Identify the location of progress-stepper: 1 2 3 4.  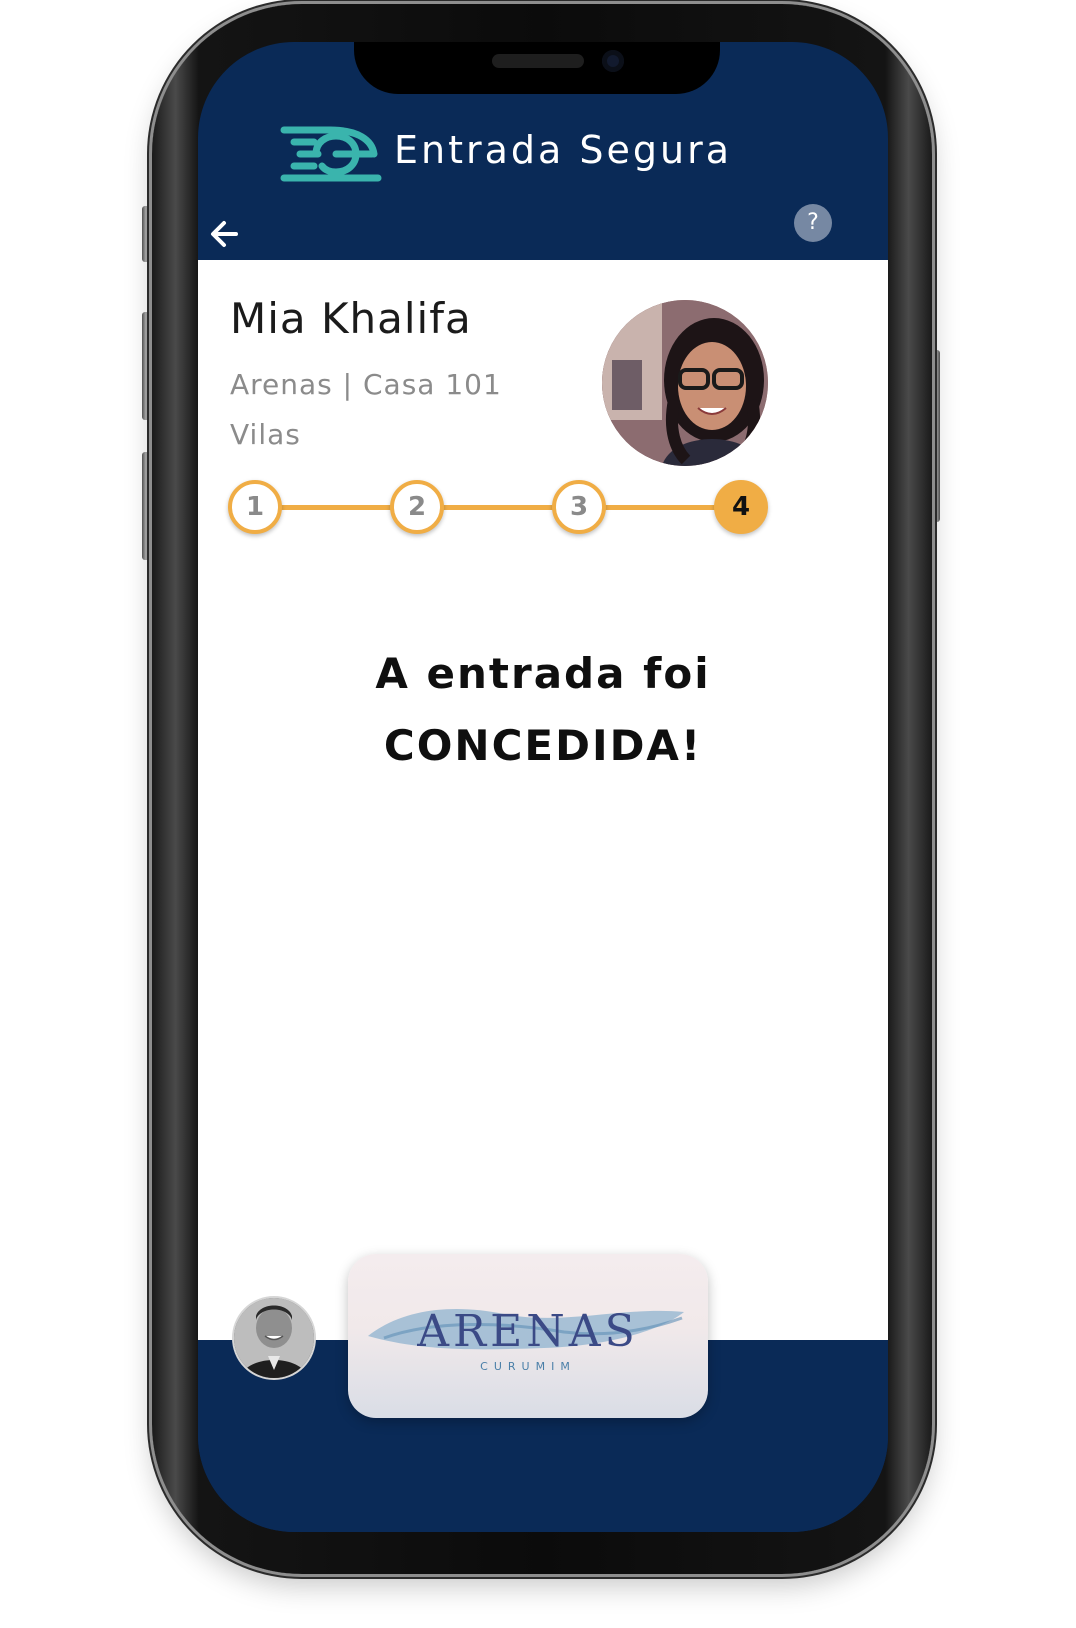
(498, 507).